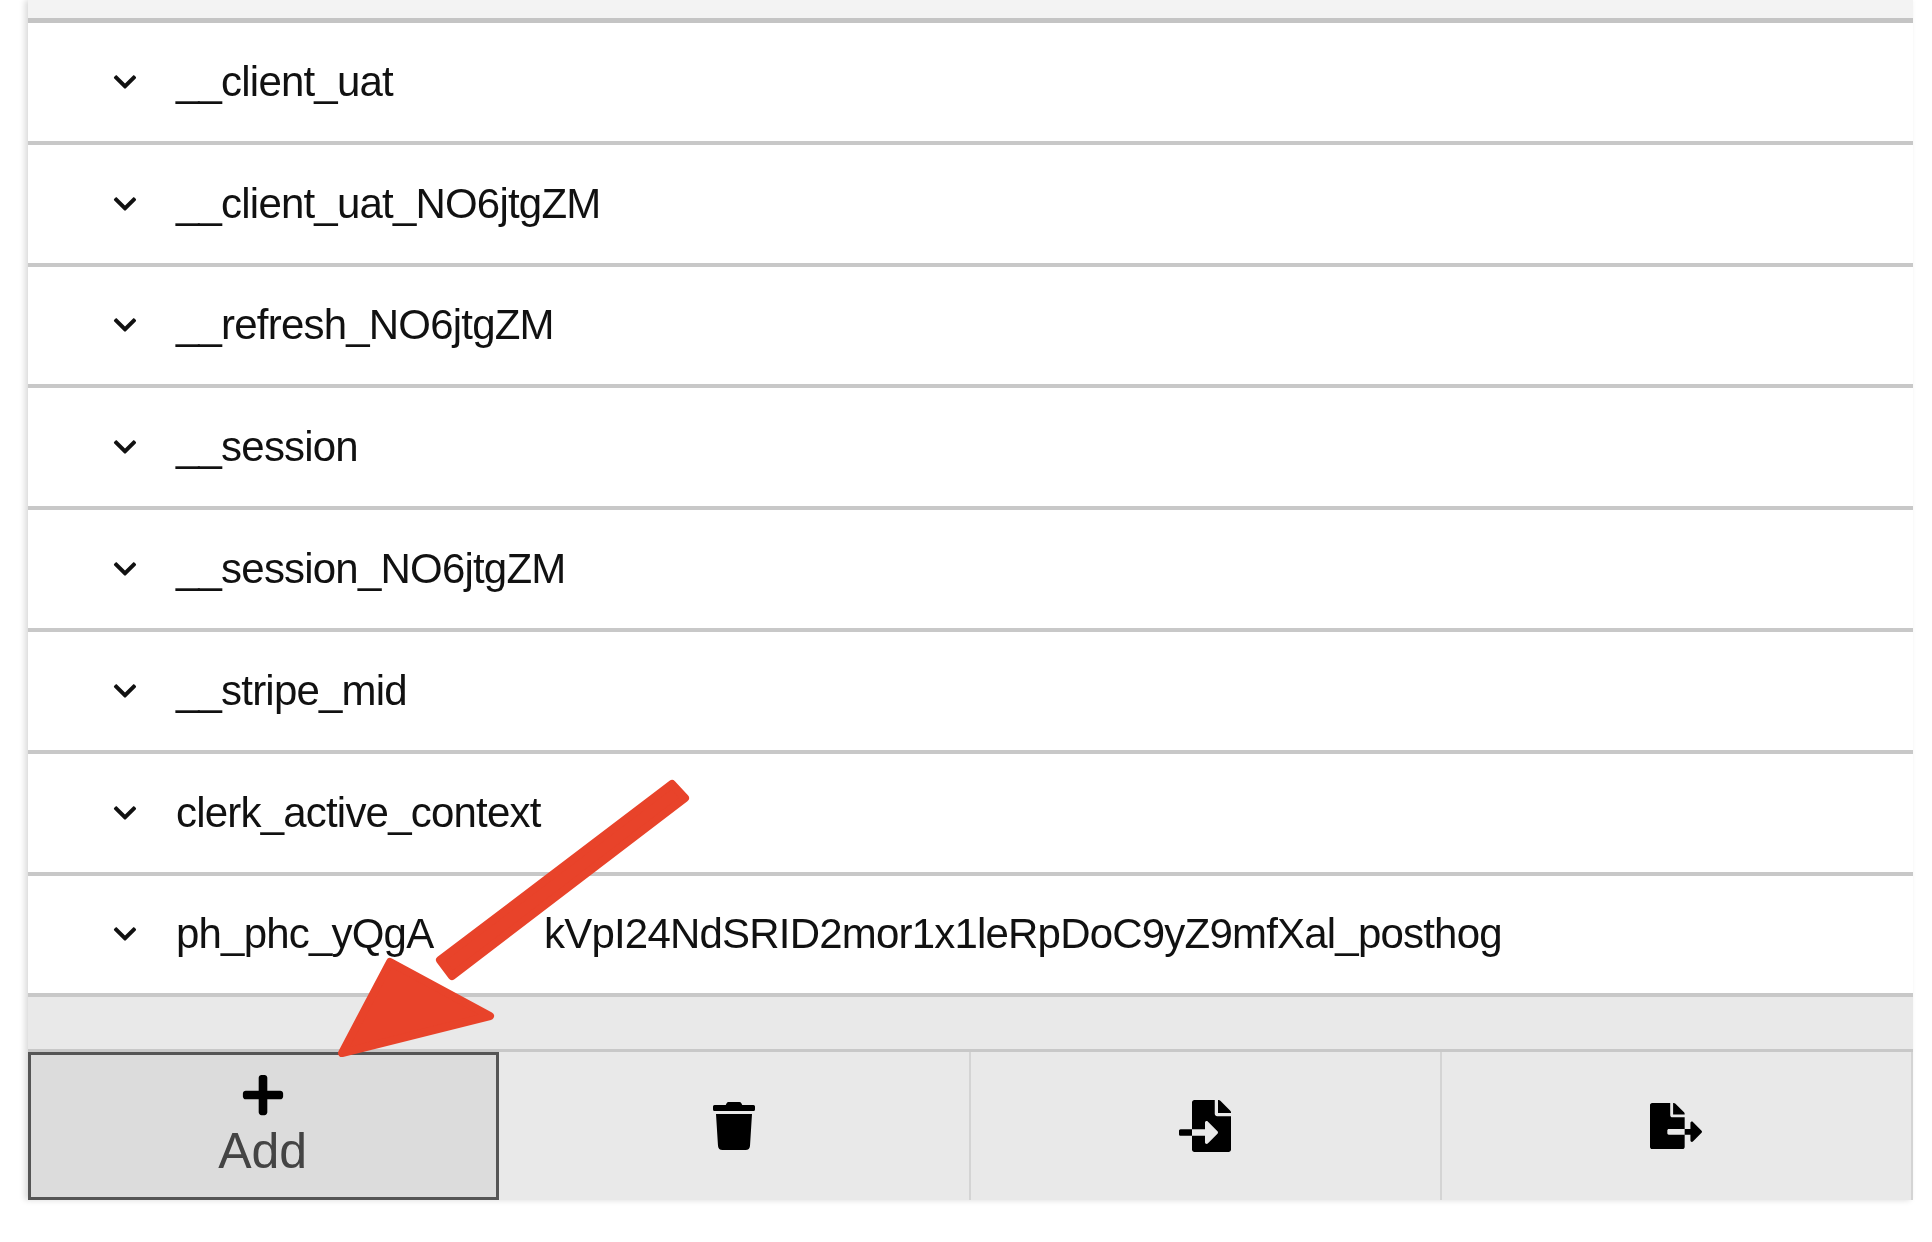  I want to click on cookie-row: ph_phc_yQgA kVpI24NdSRID2mor1x1leRpDoC9yZ9mfXal_posthog, so click(970, 936).